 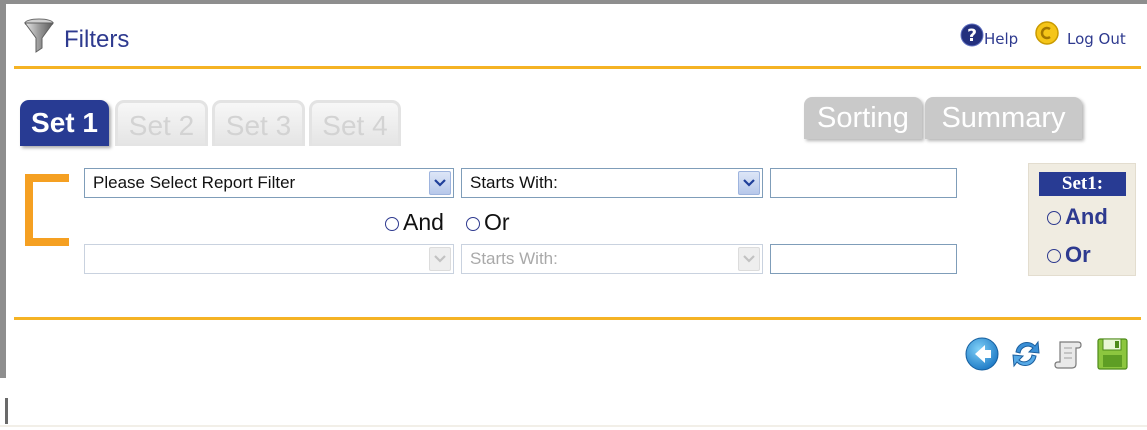 I want to click on filter-field-value: Please Select Report Filter, so click(x=194, y=182).